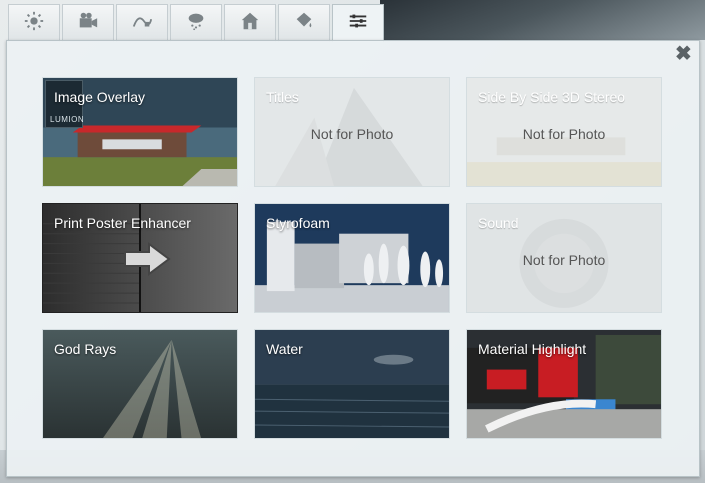 This screenshot has height=483, width=705. I want to click on tile-title: Water, so click(284, 349).